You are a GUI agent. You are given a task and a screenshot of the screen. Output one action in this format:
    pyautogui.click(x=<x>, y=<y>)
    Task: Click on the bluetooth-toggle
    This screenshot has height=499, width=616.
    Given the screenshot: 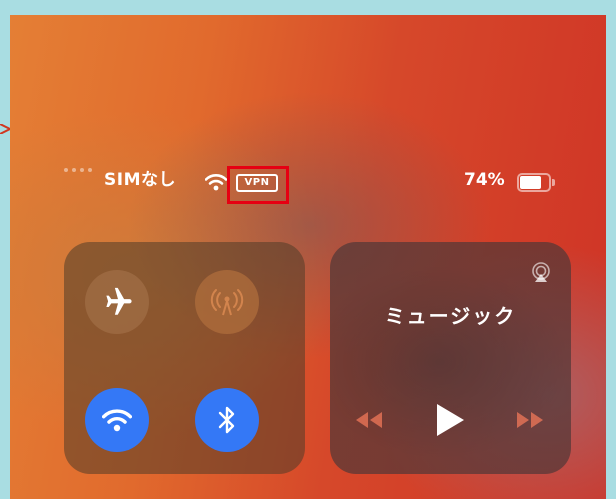 What is the action you would take?
    pyautogui.click(x=227, y=420)
    